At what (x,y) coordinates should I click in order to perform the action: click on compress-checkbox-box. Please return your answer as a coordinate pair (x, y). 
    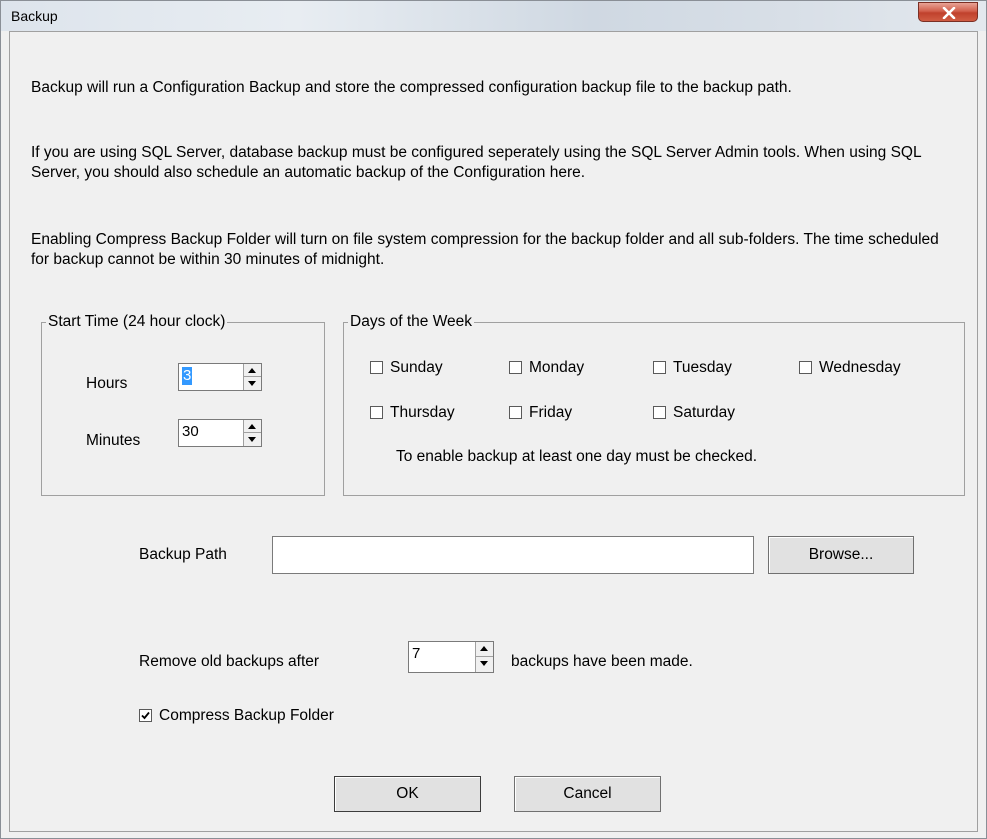
    Looking at the image, I should click on (145, 715).